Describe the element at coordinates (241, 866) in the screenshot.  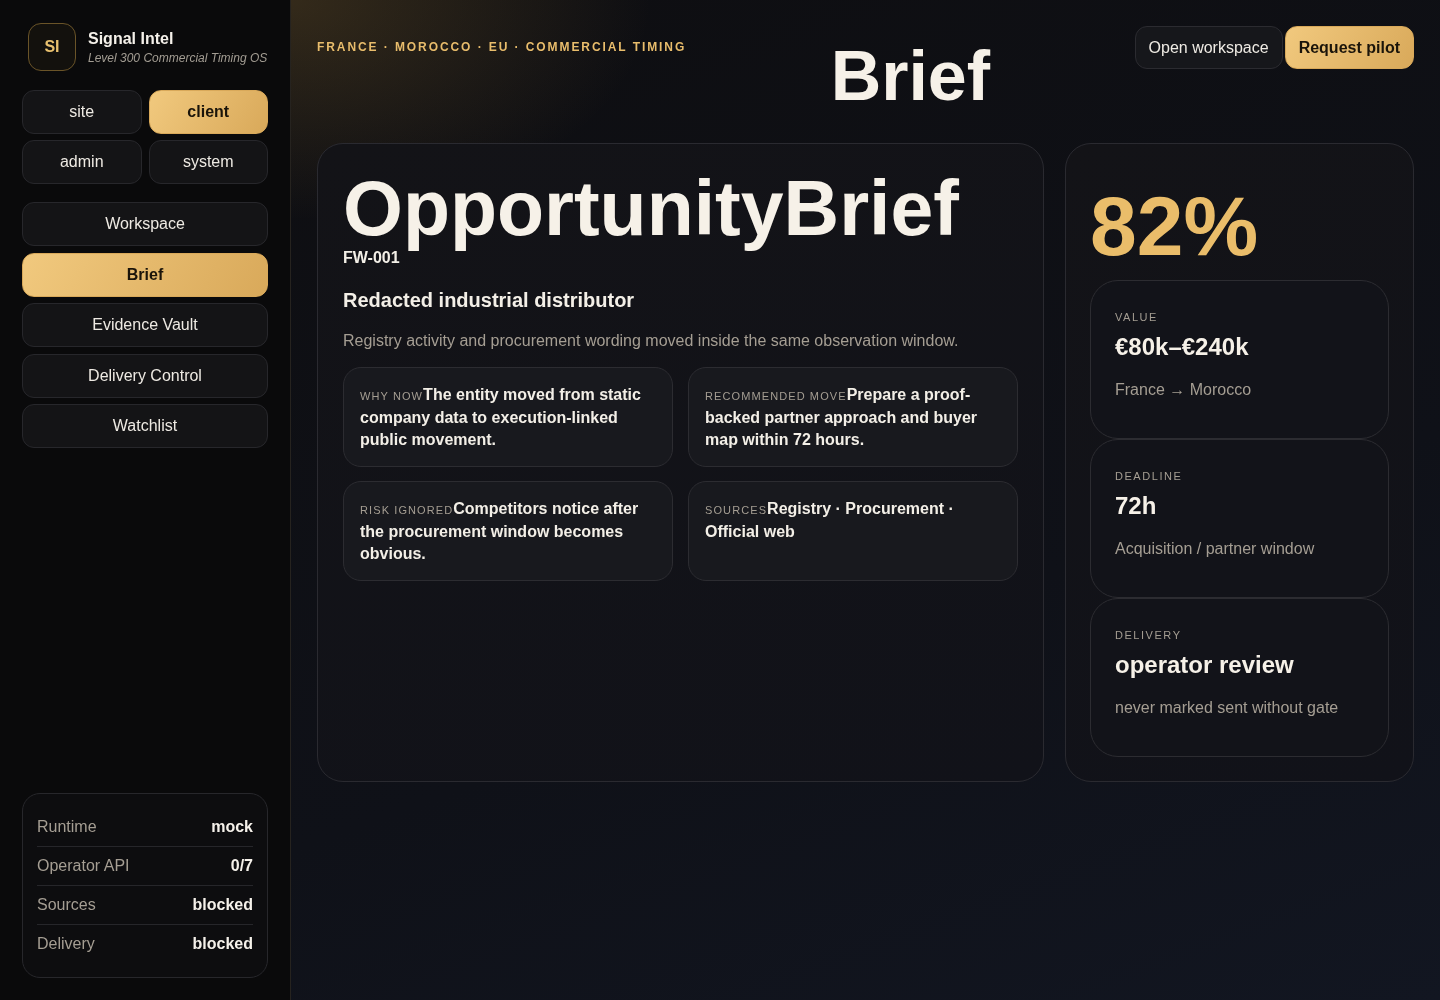
I see `status-value: 0/7` at that location.